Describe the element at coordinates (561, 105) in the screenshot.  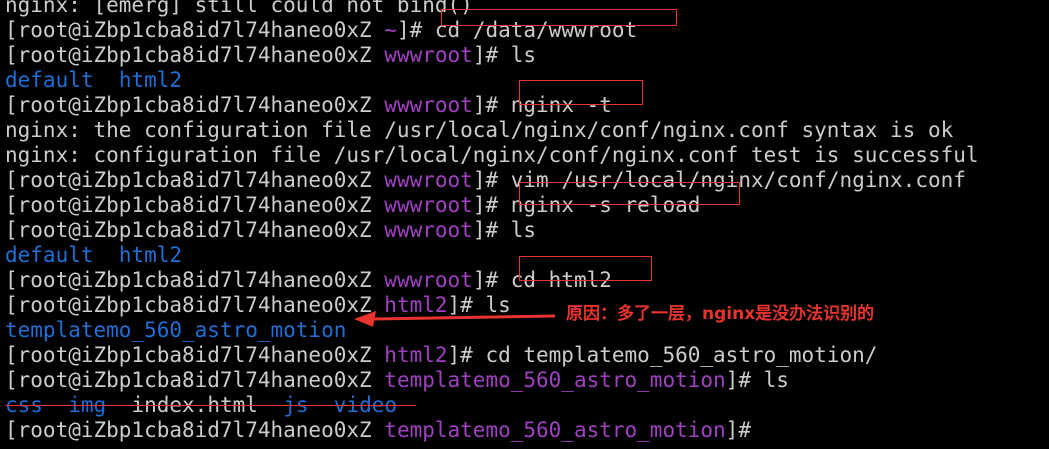
I see `command-text: nginx -t` at that location.